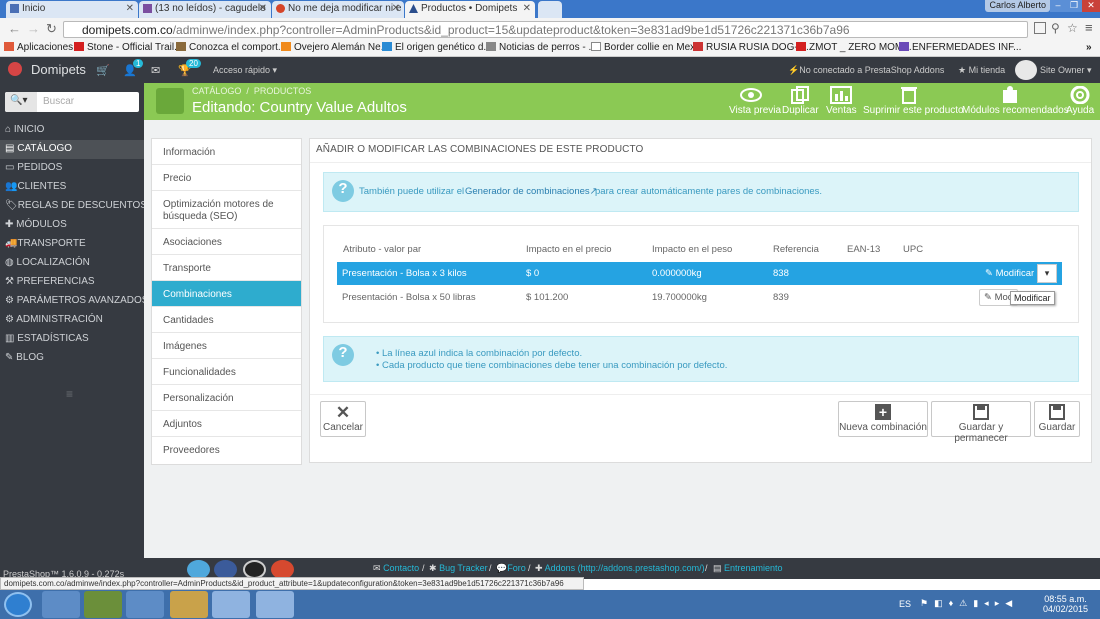 This screenshot has width=1100, height=619. What do you see at coordinates (72, 187) in the screenshot?
I see `sidebar-item-clientes: 👥CLIENTES` at bounding box center [72, 187].